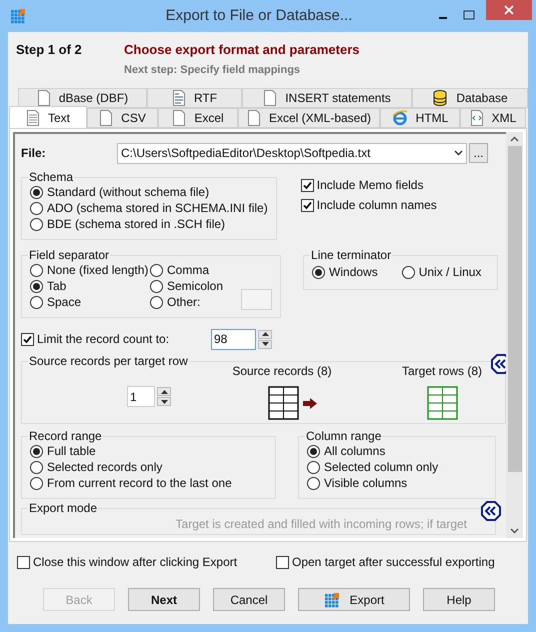  Describe the element at coordinates (179, 98) in the screenshot. I see `formatted-document-icon` at that location.